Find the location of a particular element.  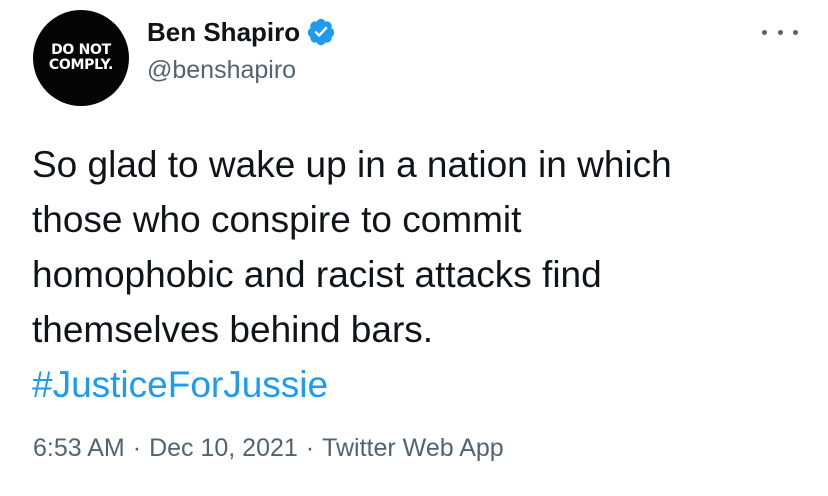

user-handle: @benshapiro is located at coordinates (241, 70).